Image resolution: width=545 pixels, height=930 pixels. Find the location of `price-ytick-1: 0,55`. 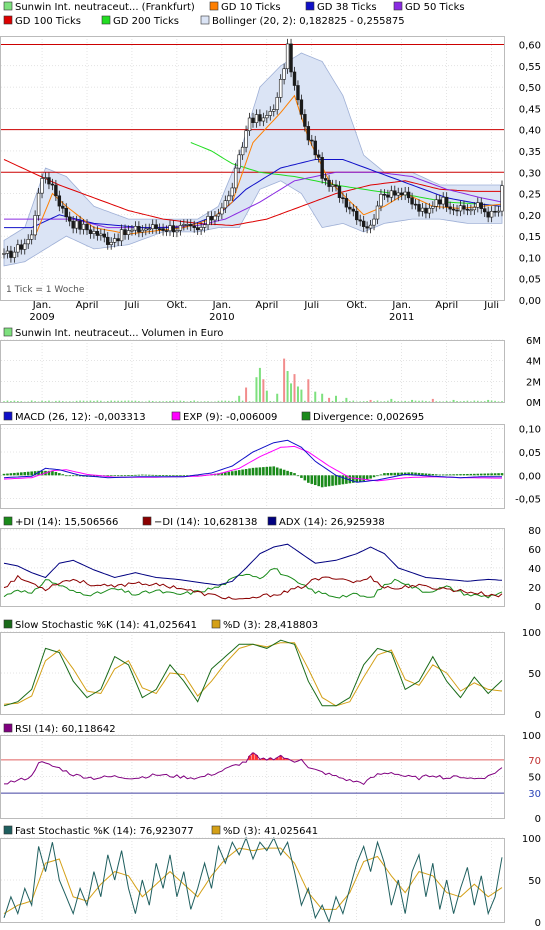

price-ytick-1: 0,55 is located at coordinates (530, 67).